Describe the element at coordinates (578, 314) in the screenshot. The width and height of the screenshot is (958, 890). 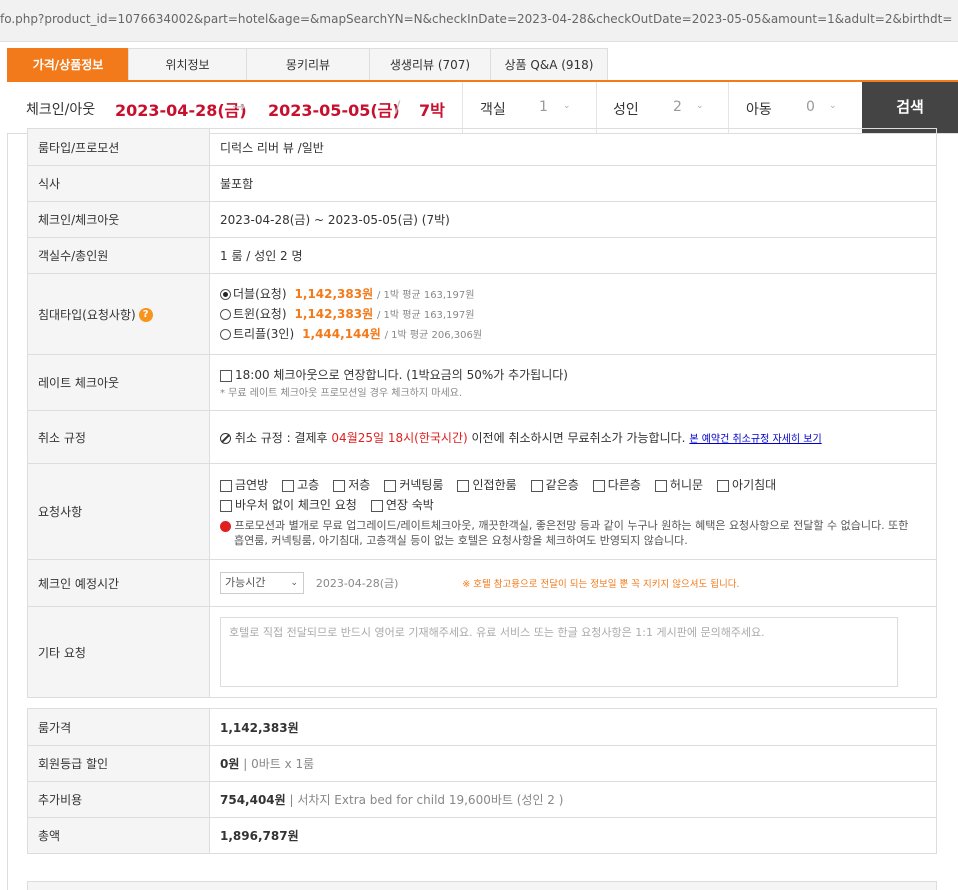
I see `bed-option-twin: 트윈(요청) 1,142,383원 / 1박 평균 163,197원` at that location.